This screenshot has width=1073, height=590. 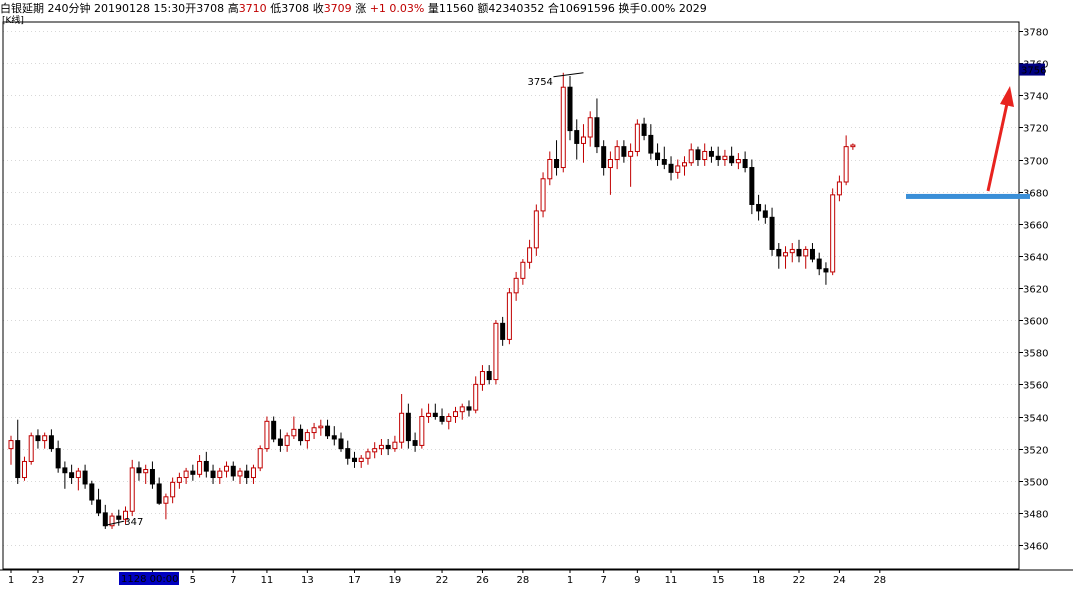 I want to click on y-tick-label: 3700, so click(x=1035, y=162).